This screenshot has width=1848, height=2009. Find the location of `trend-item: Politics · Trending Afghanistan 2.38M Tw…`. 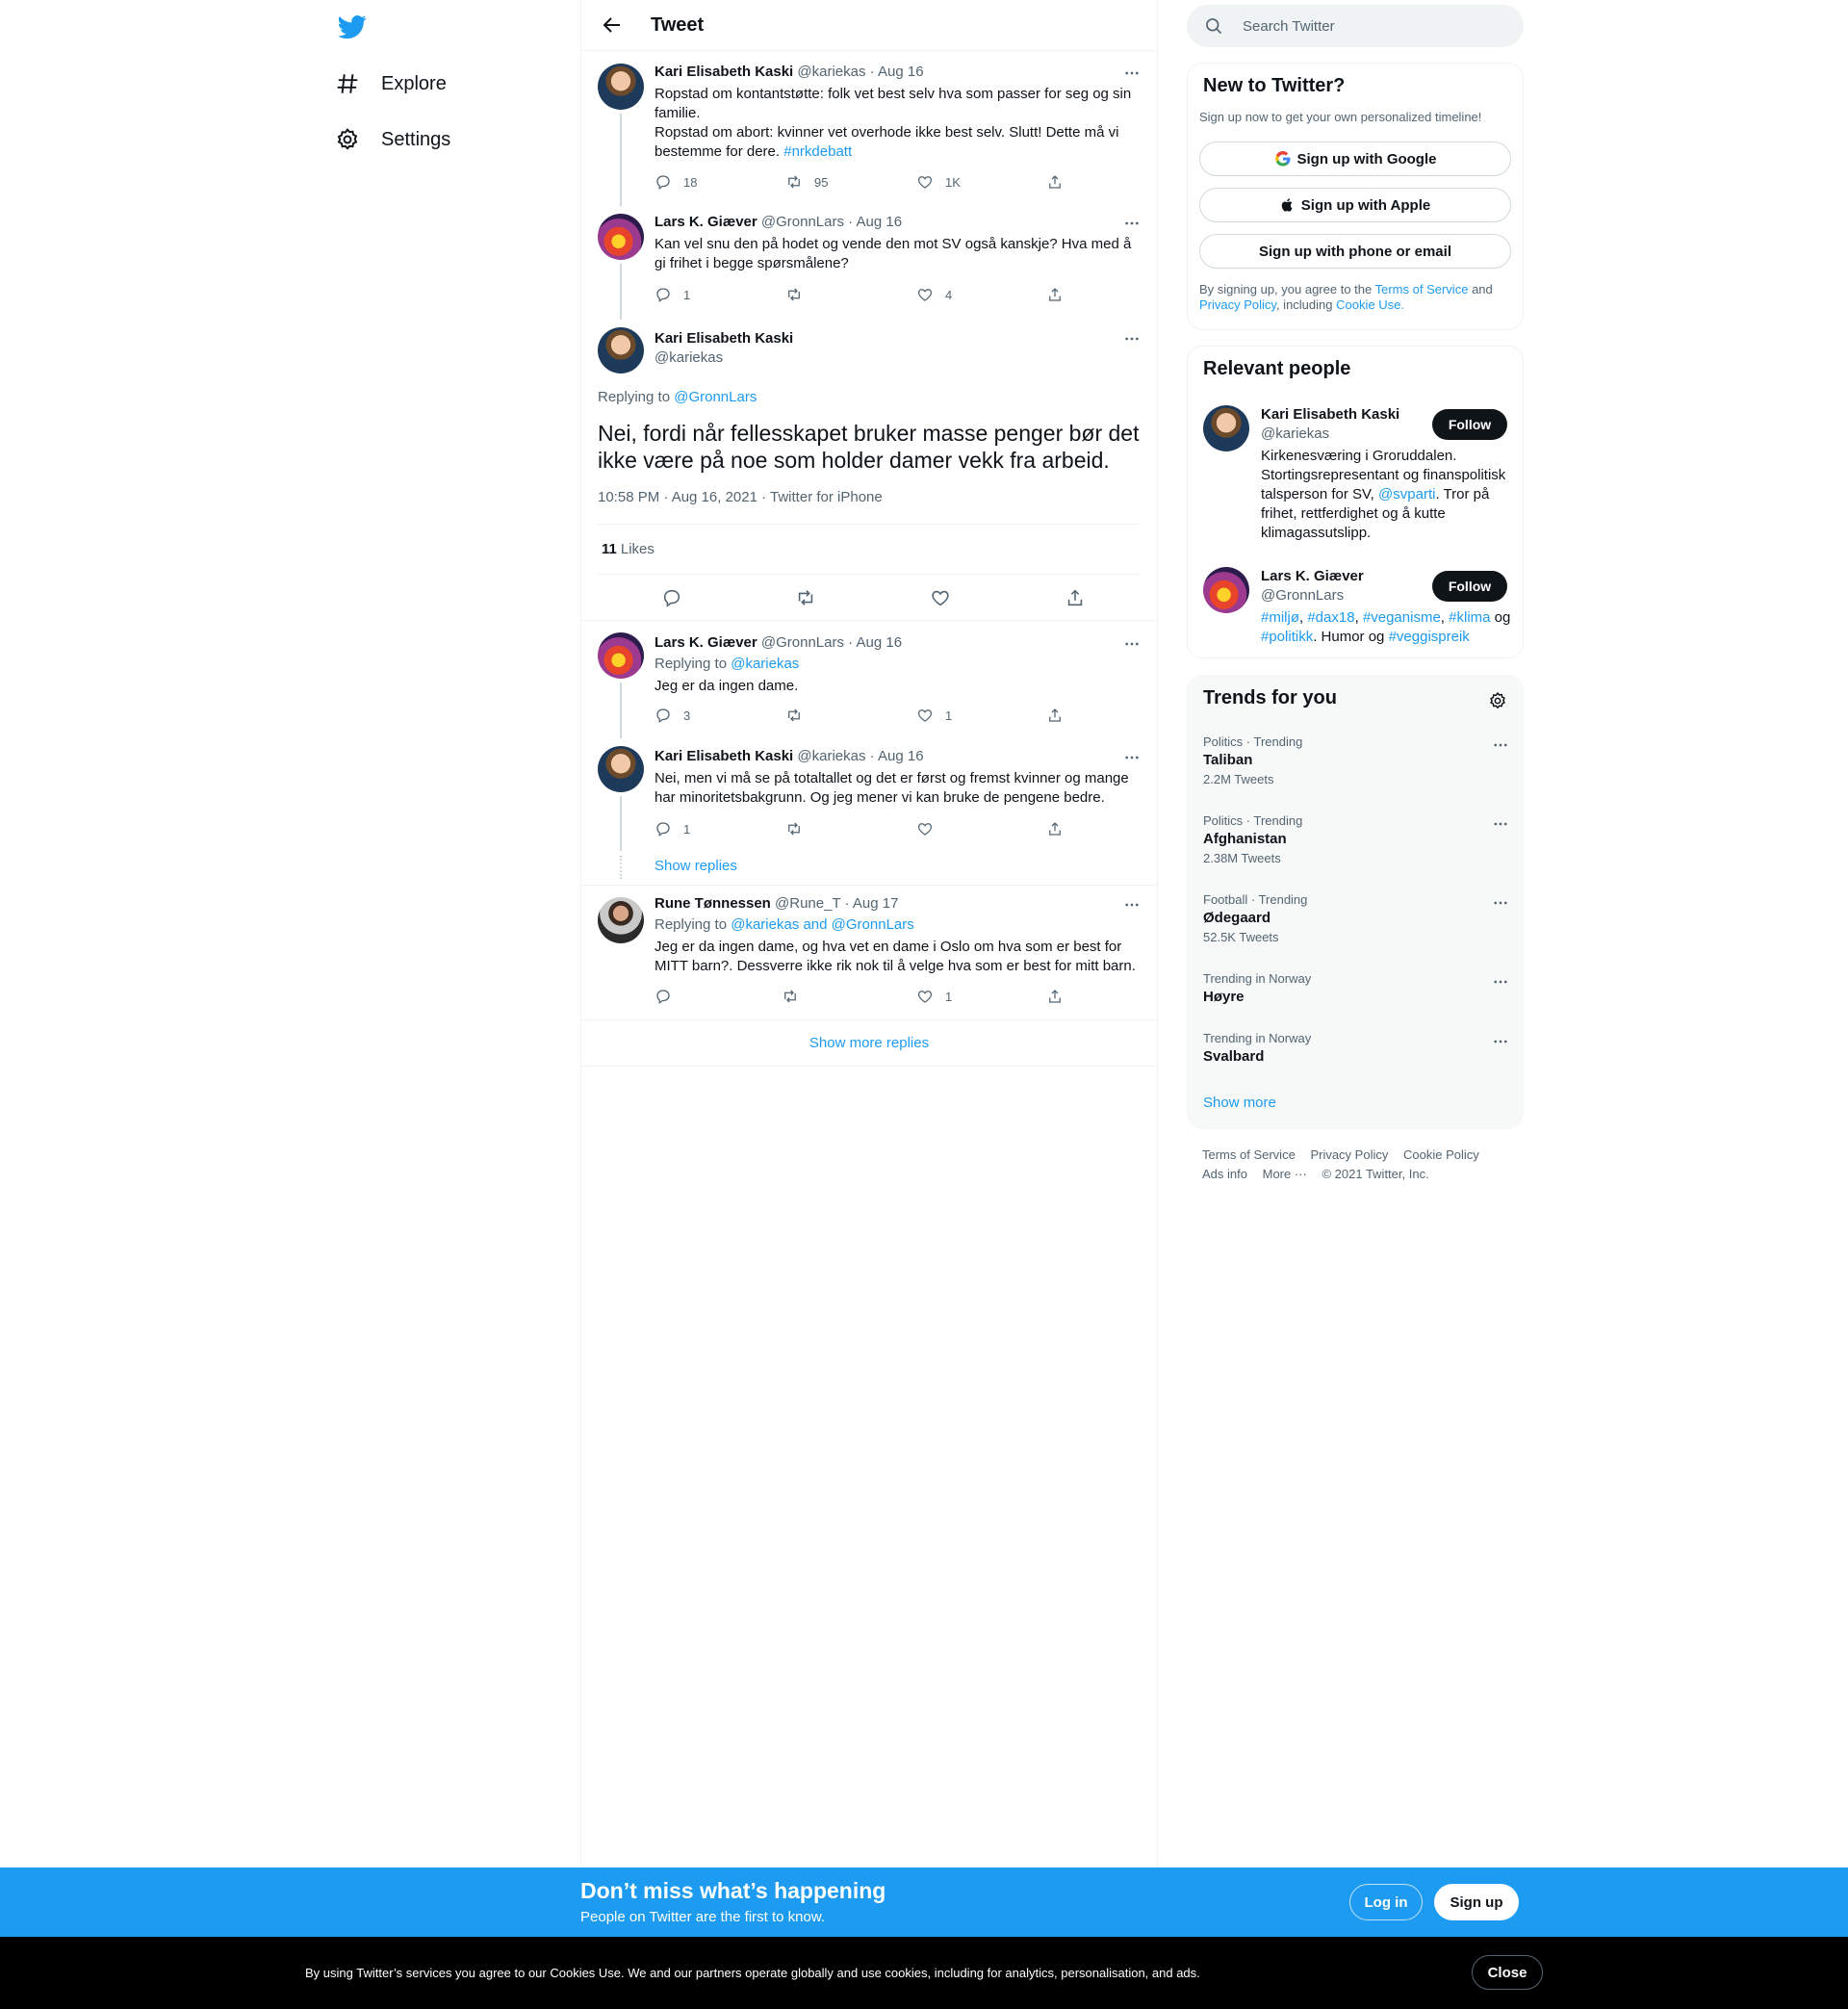

trend-item: Politics · Trending Afghanistan 2.38M Tw… is located at coordinates (1356, 839).